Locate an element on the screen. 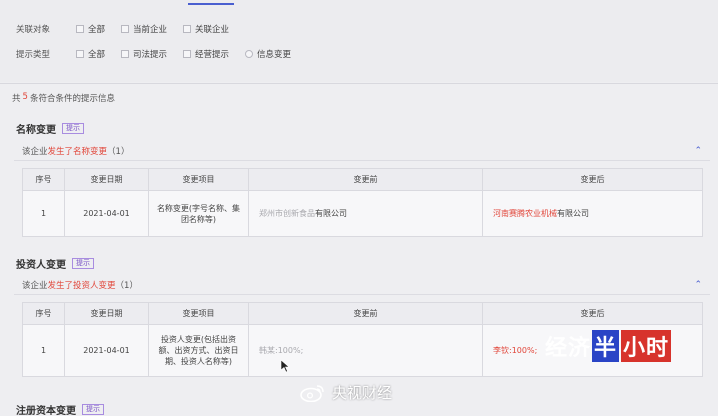 Image resolution: width=718 pixels, height=416 pixels. option-label: 关联企业 is located at coordinates (212, 30).